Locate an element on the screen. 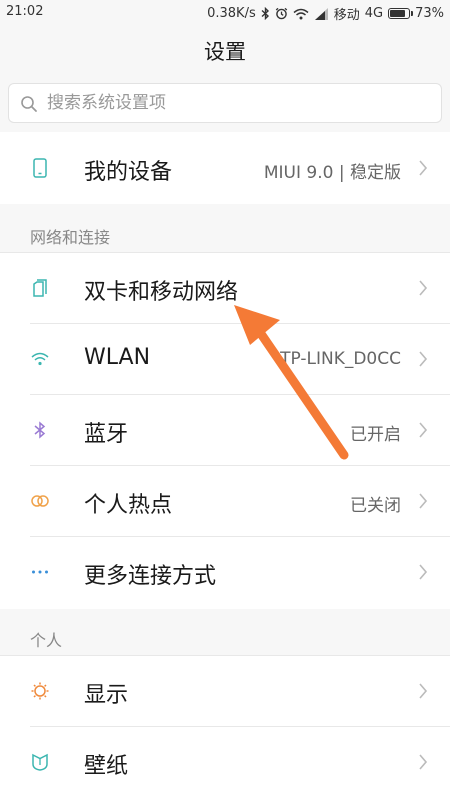 The height and width of the screenshot is (800, 450). device-group: 我的设备 MIUI 9.0 | 稳定版 is located at coordinates (225, 168).